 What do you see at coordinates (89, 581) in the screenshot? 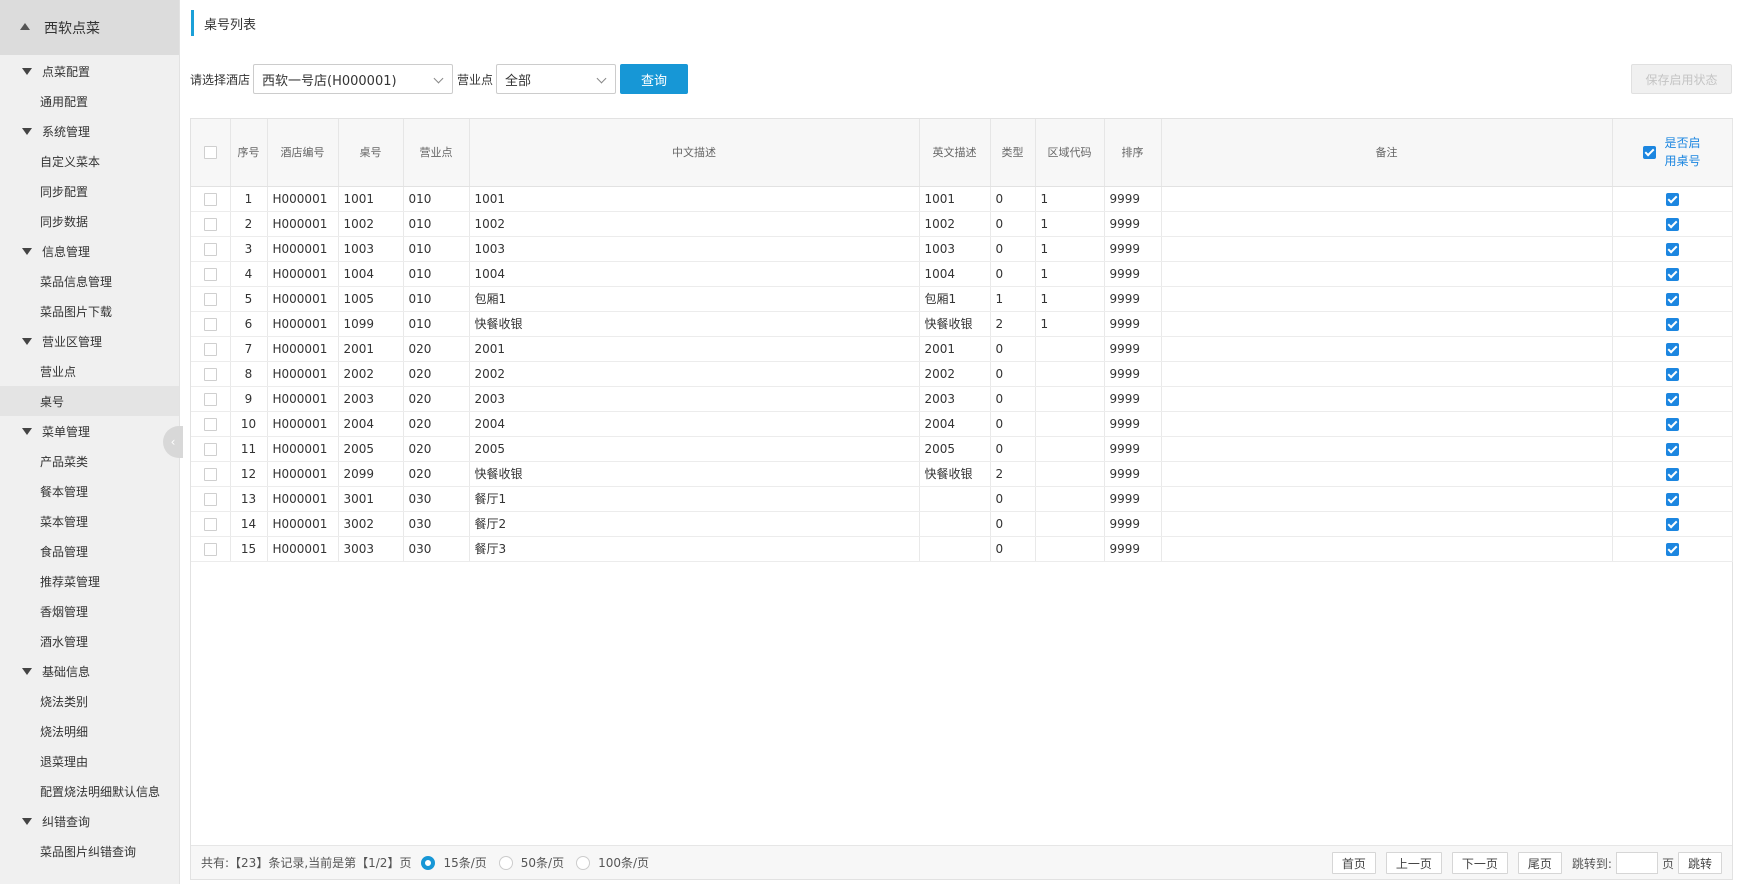
I see `sidebar-item: 推荐菜管理` at bounding box center [89, 581].